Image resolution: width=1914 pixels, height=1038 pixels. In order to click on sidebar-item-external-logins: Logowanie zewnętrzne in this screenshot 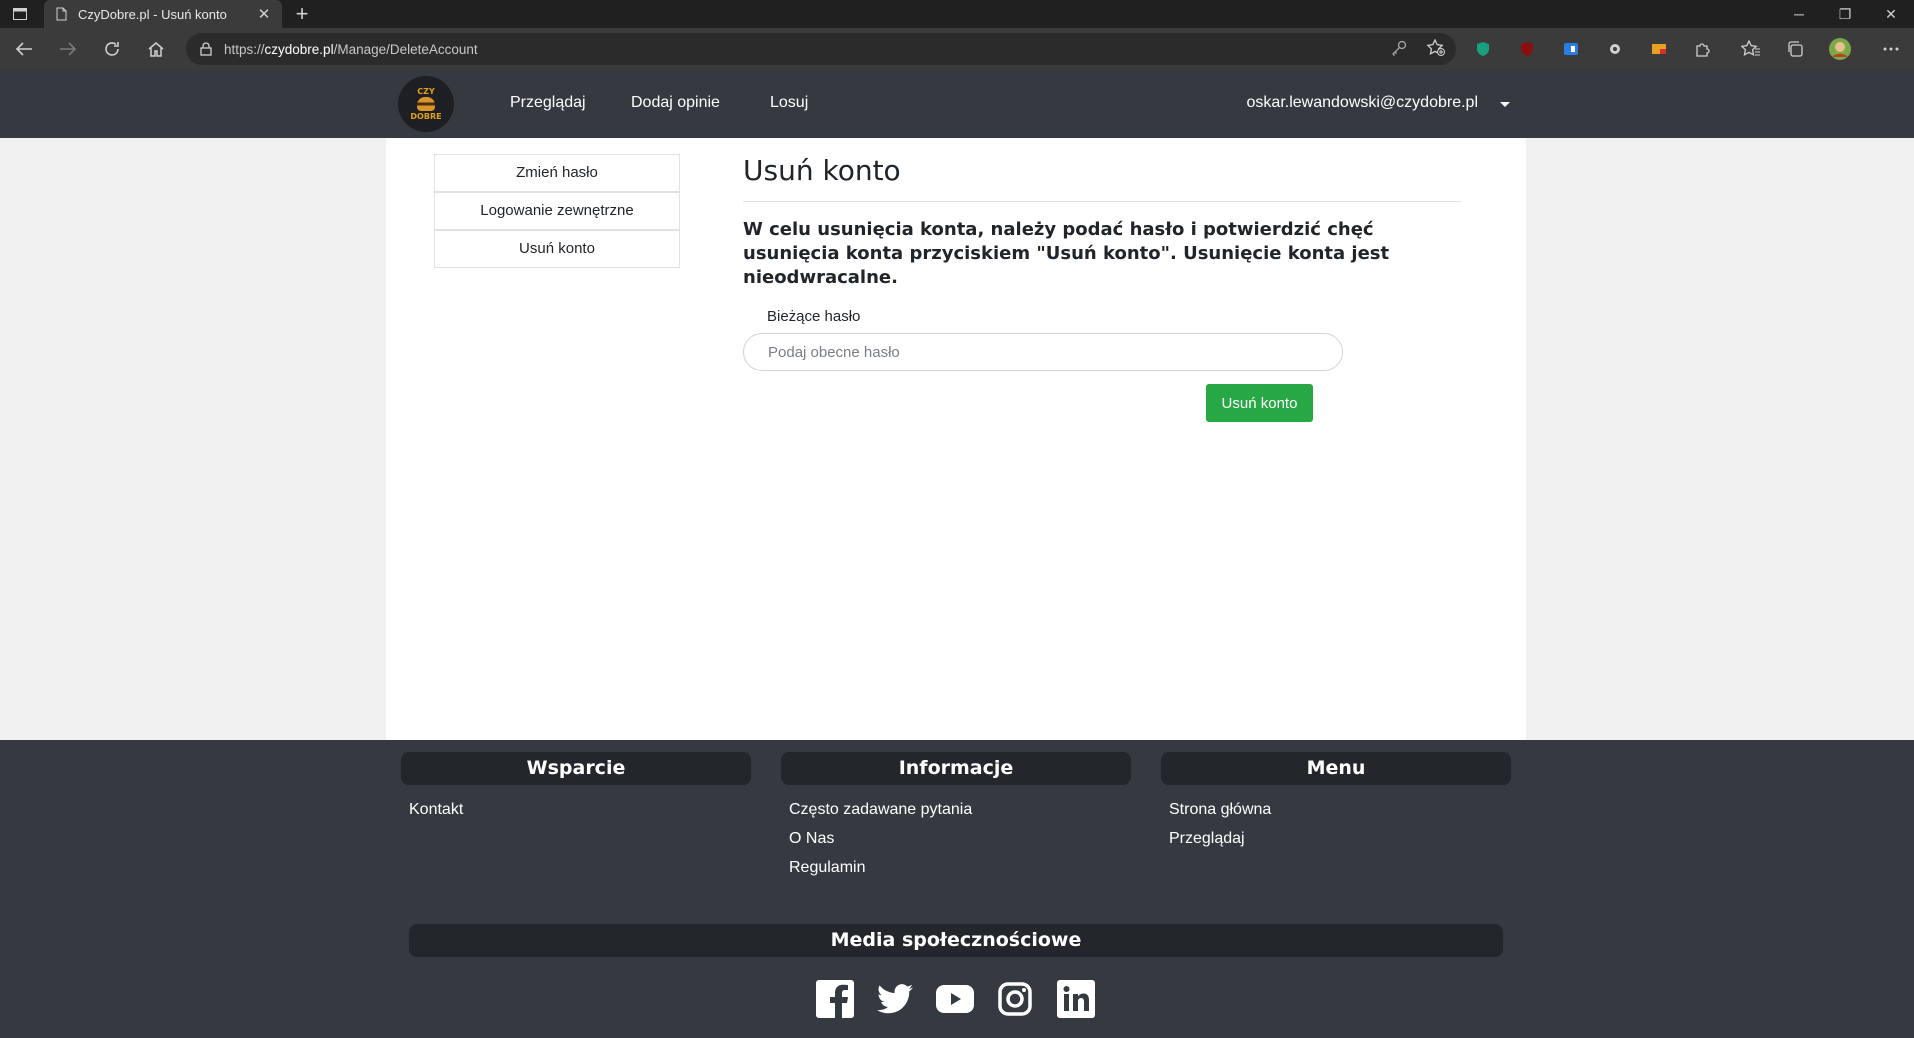, I will do `click(557, 211)`.